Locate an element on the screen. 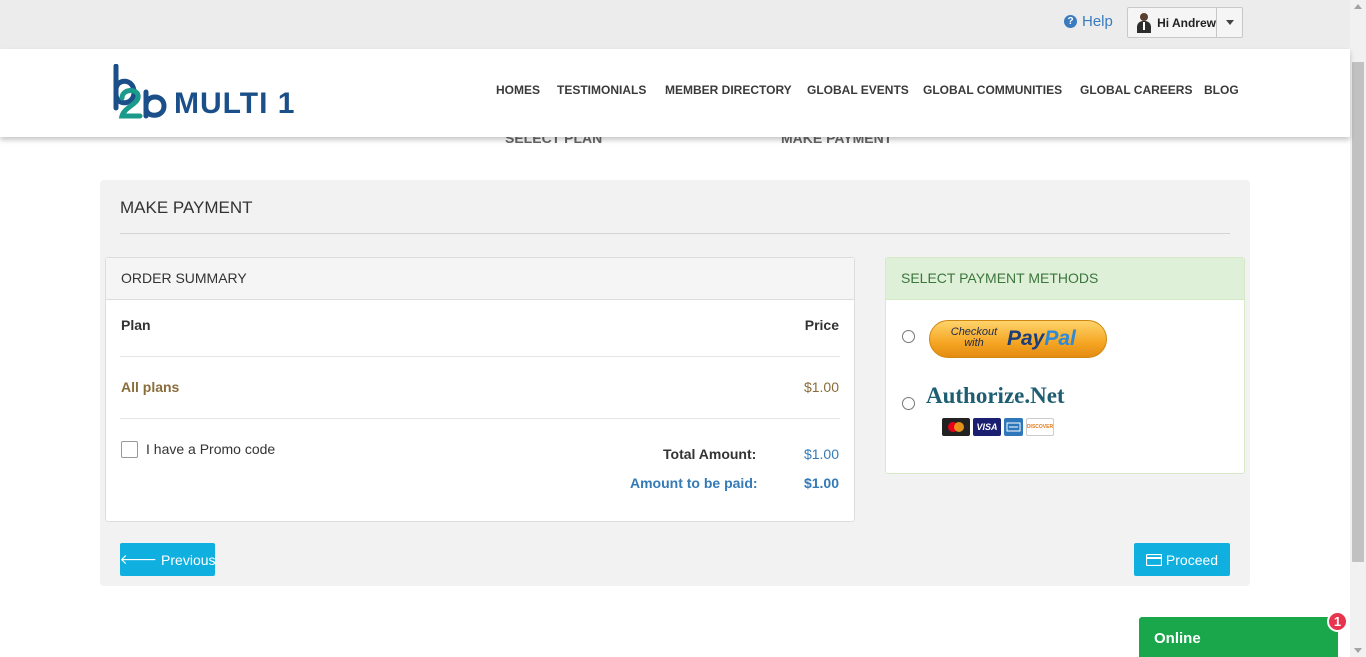 The width and height of the screenshot is (1366, 657). promo-code-label: I have a Promo code is located at coordinates (210, 449).